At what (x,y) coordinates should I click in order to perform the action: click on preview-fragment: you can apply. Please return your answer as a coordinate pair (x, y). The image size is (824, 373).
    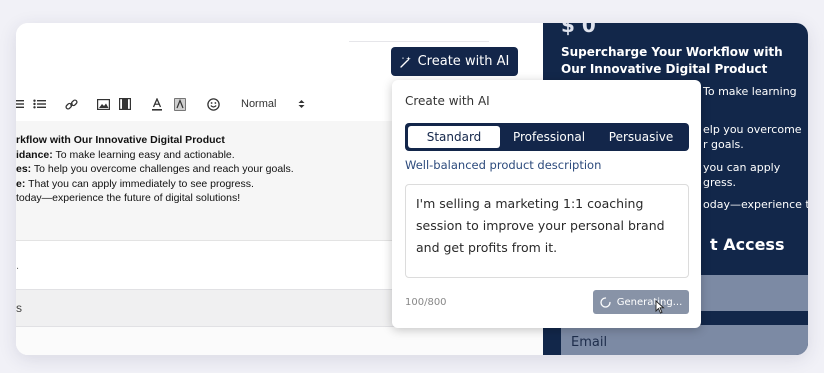
    Looking at the image, I should click on (742, 167).